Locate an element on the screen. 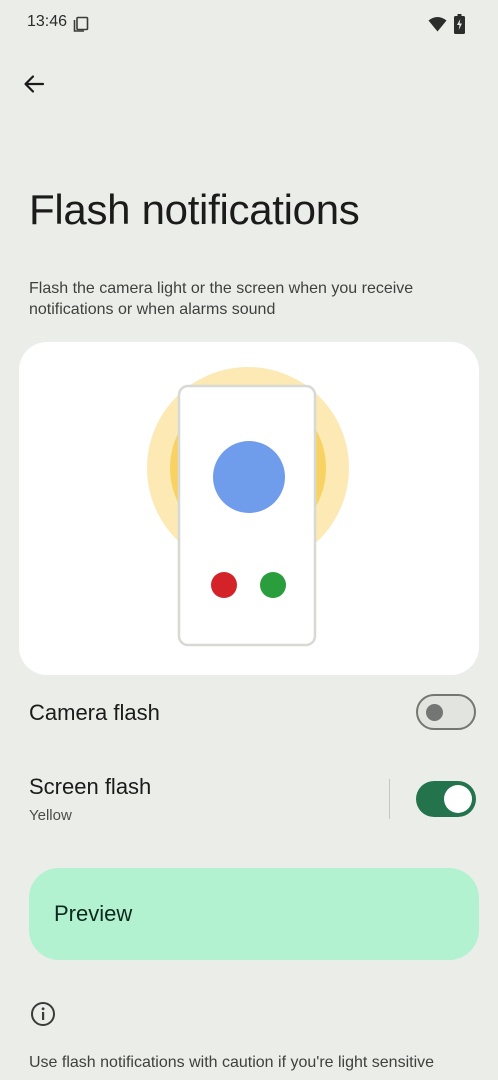 This screenshot has height=1080, width=498. info-icon is located at coordinates (43, 1014).